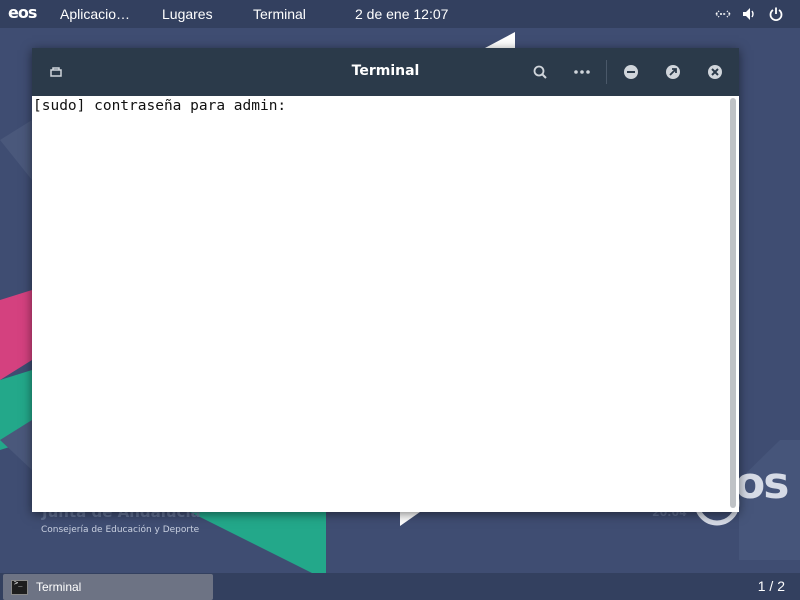 This screenshot has width=800, height=600. Describe the element at coordinates (723, 14) in the screenshot. I see `network-icon` at that location.